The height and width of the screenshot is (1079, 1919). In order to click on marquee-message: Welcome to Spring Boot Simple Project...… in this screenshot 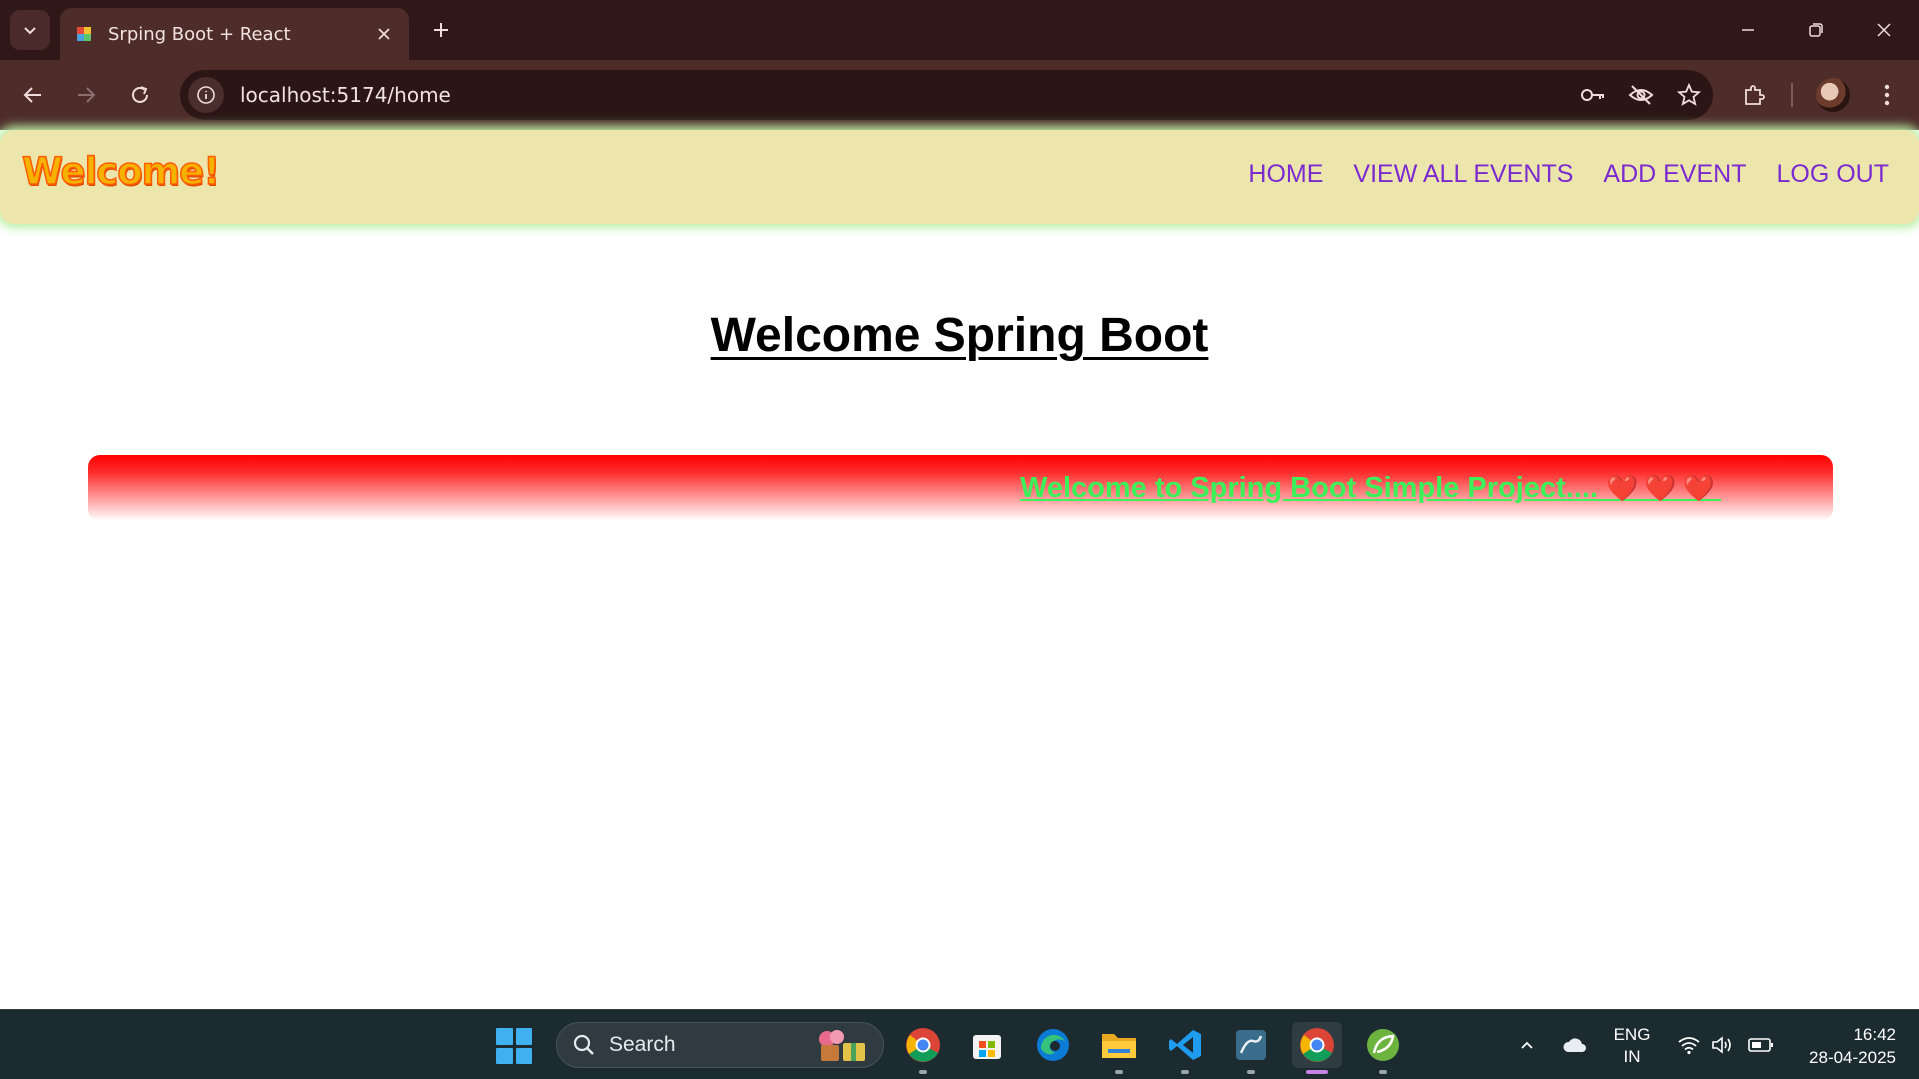, I will do `click(1309, 488)`.